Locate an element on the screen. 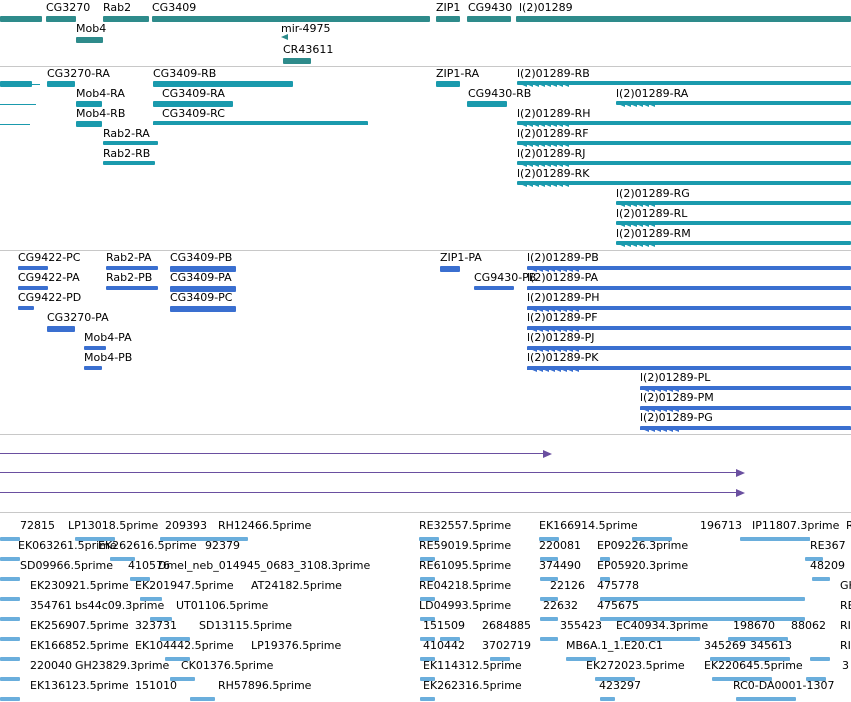 The height and width of the screenshot is (702, 851). track-label: RH57896.5prime is located at coordinates (264, 686).